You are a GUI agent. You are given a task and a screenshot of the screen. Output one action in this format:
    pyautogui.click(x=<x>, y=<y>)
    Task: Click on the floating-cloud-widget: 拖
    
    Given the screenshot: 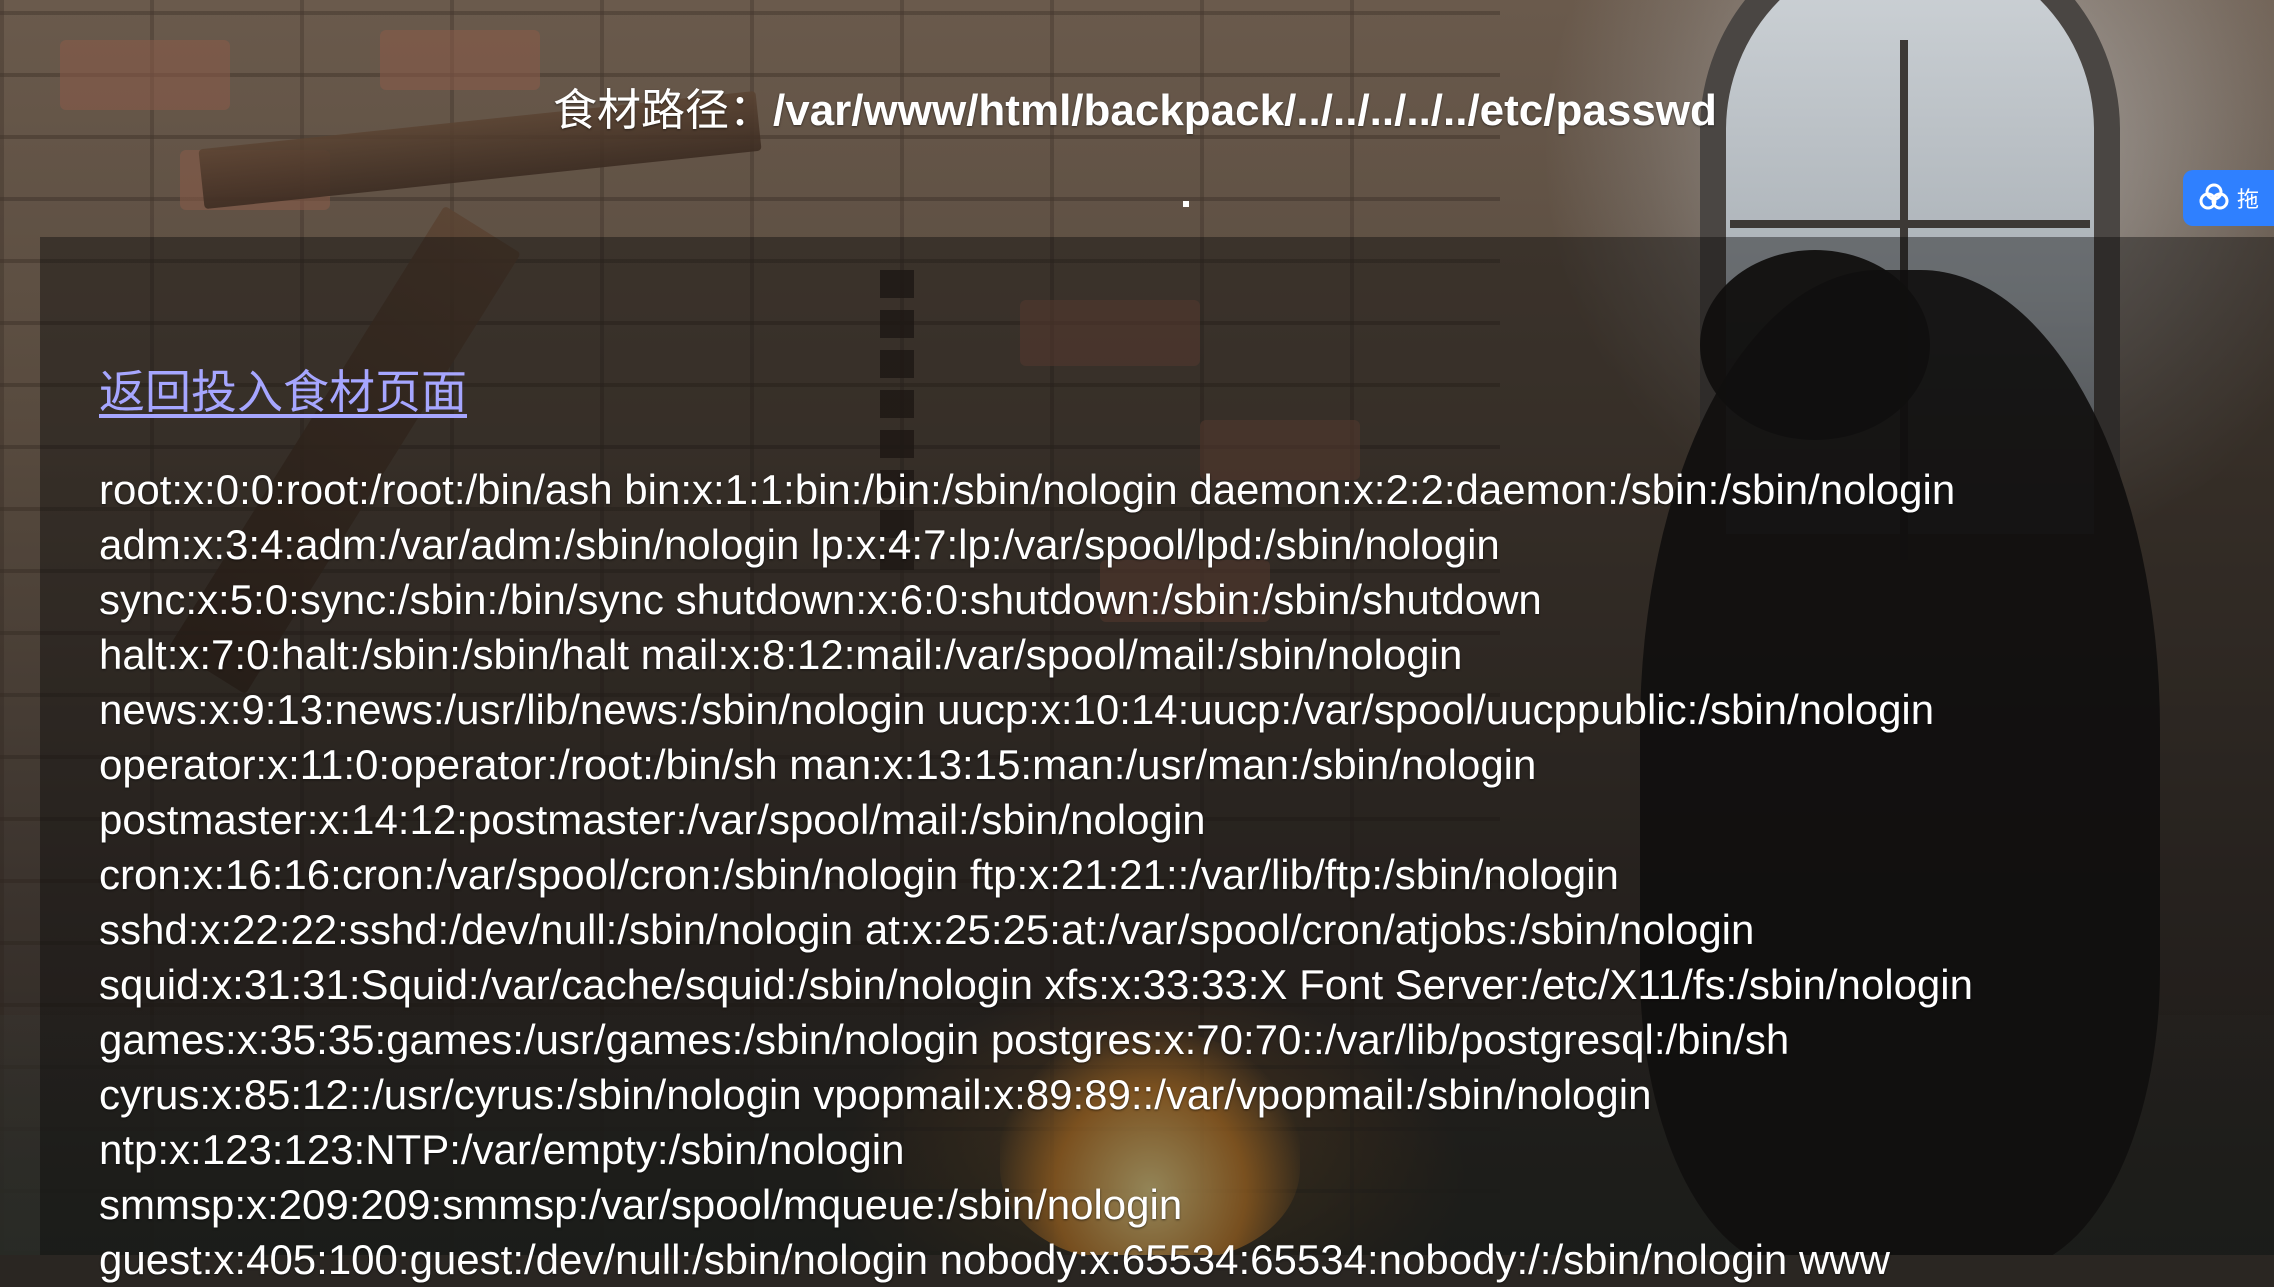 What is the action you would take?
    pyautogui.click(x=2228, y=198)
    